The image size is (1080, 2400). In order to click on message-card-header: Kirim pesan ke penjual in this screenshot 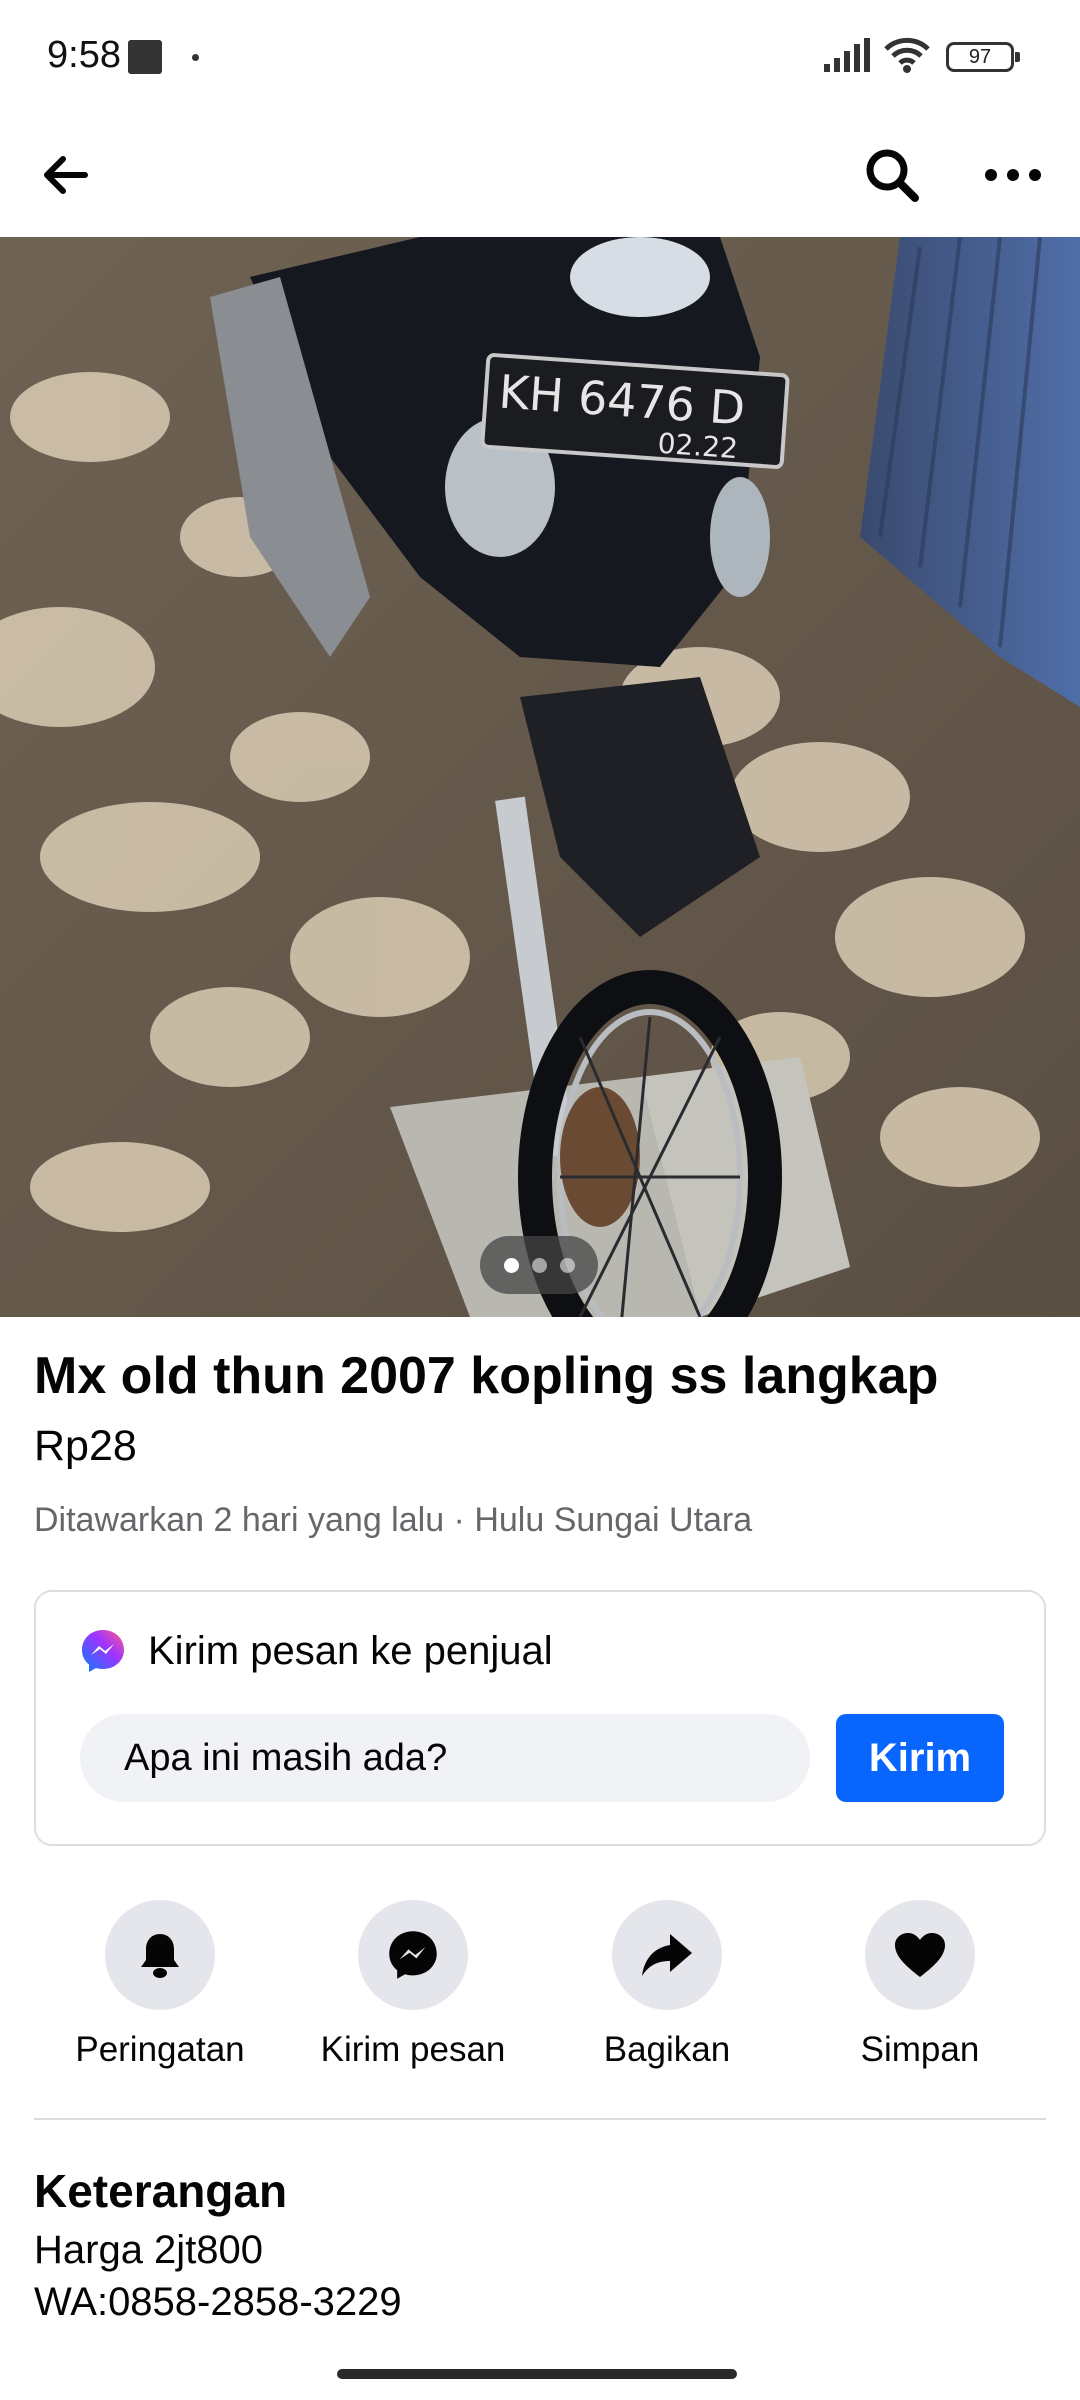, I will do `click(316, 1651)`.